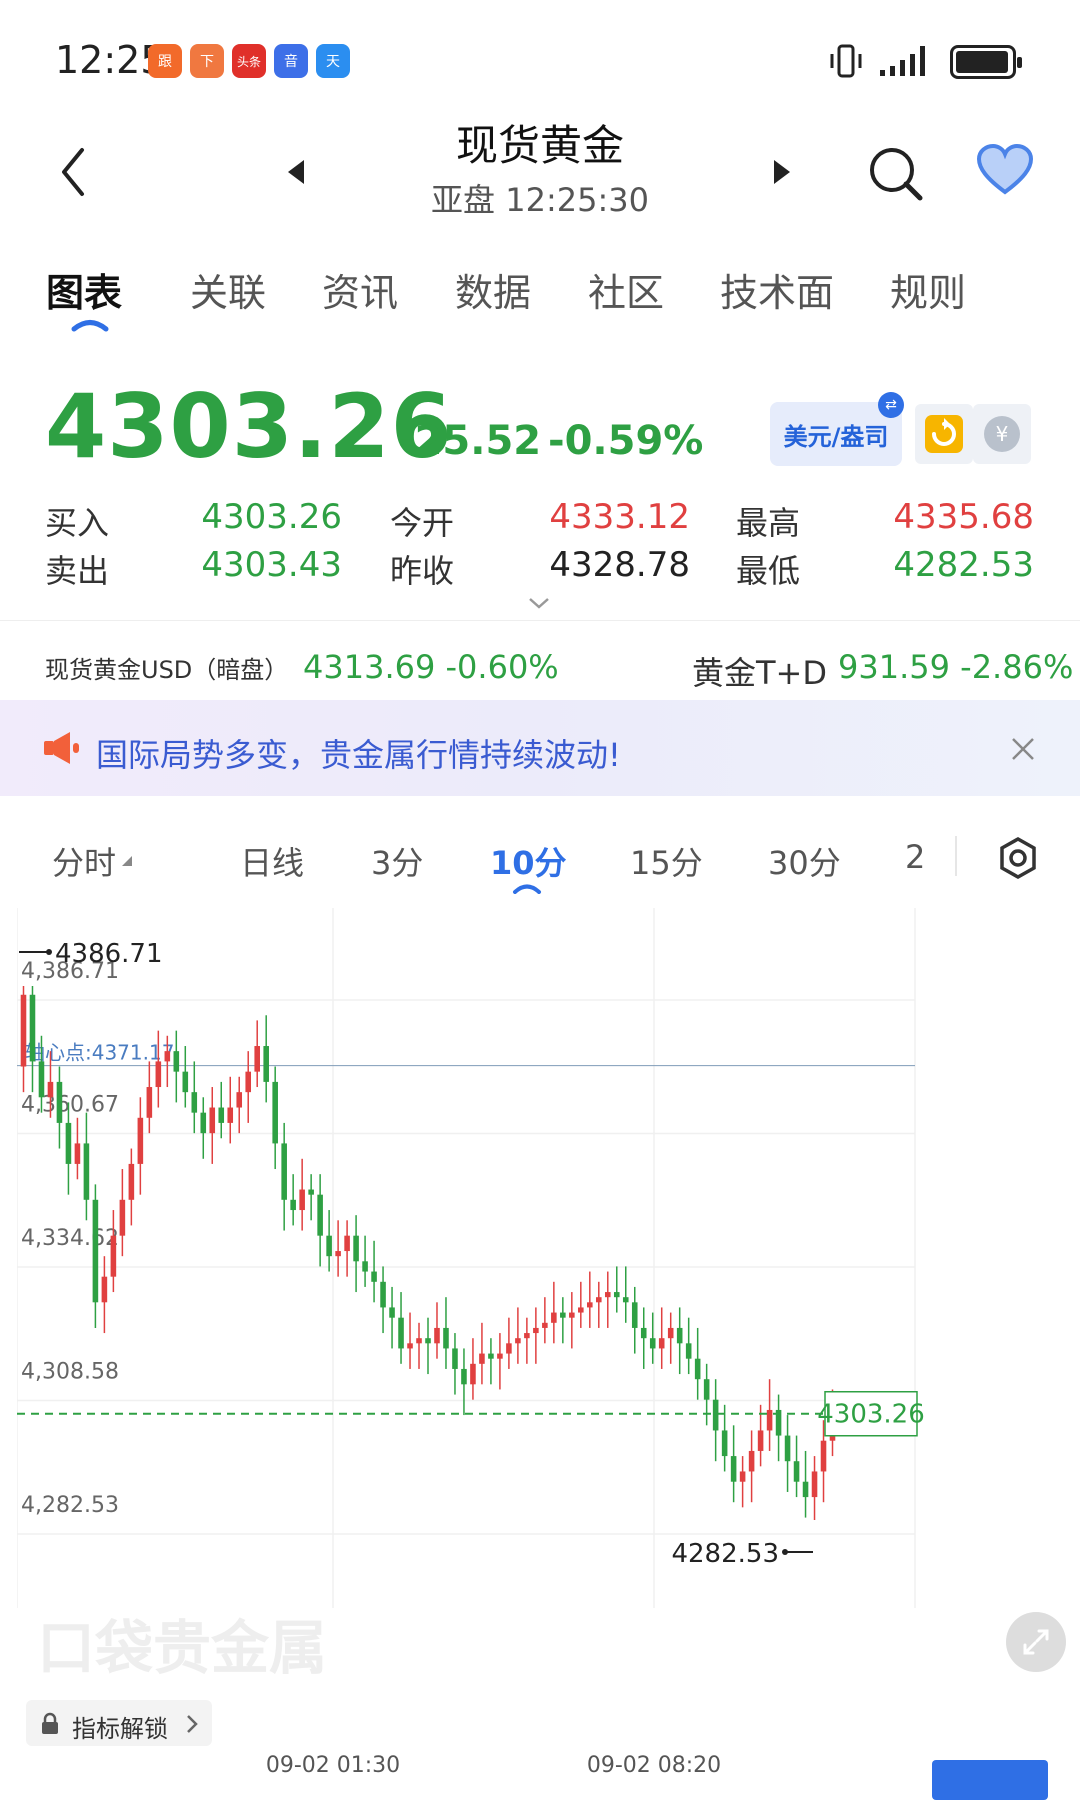 This screenshot has width=1080, height=1818. I want to click on ask-value: 4303.43, so click(271, 565).